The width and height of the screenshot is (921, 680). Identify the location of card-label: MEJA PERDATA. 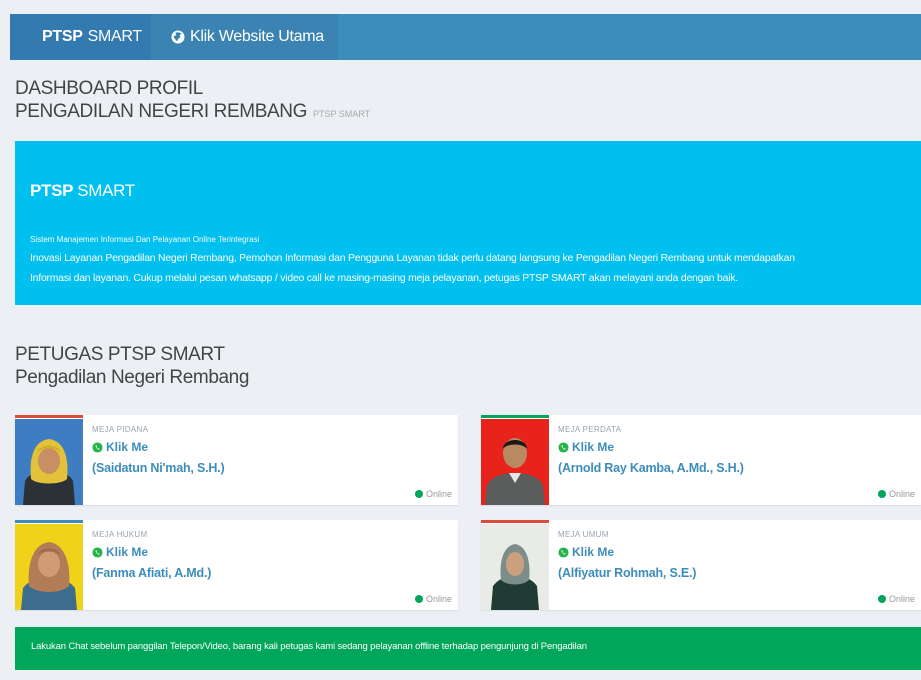
(590, 429).